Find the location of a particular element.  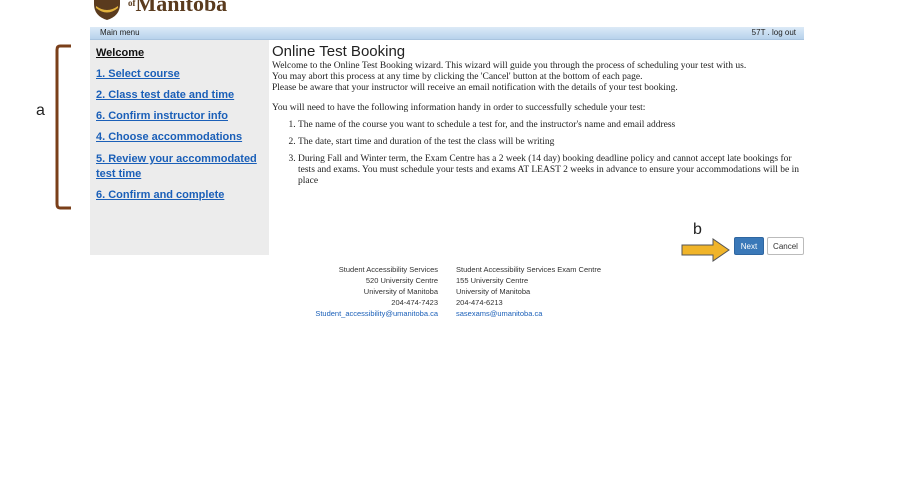

logo-text-of: of is located at coordinates (132, 4).